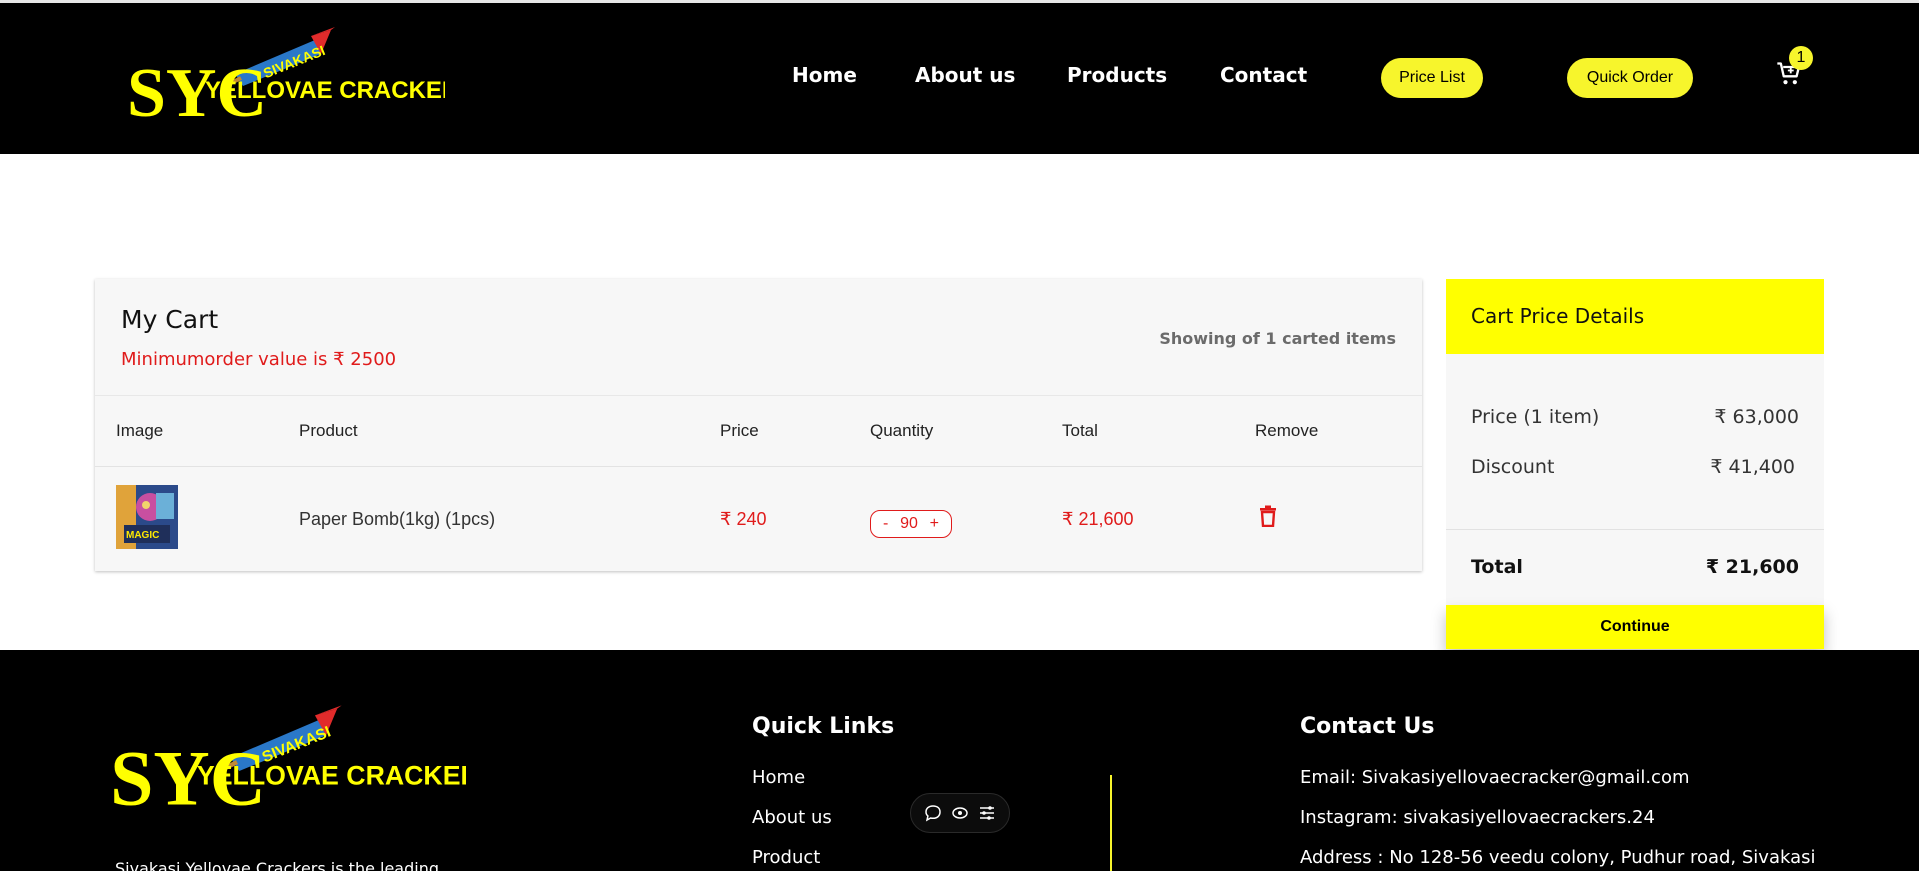  I want to click on footer-logo: SIVAKASI SYC YELLOVAE CRACKERS, so click(286, 761).